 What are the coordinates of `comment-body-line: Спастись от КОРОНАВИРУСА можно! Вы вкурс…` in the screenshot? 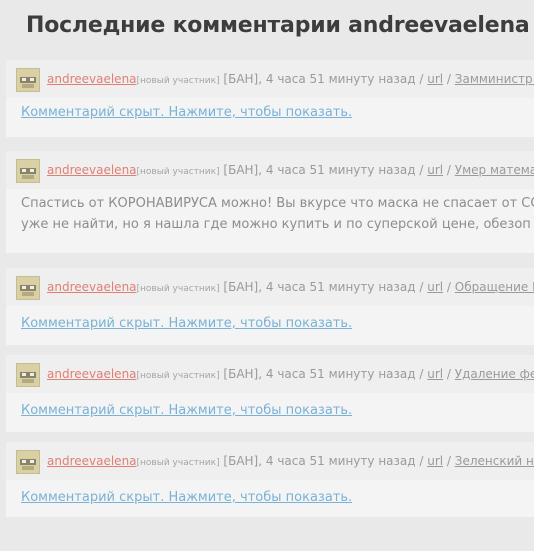 It's located at (277, 203).